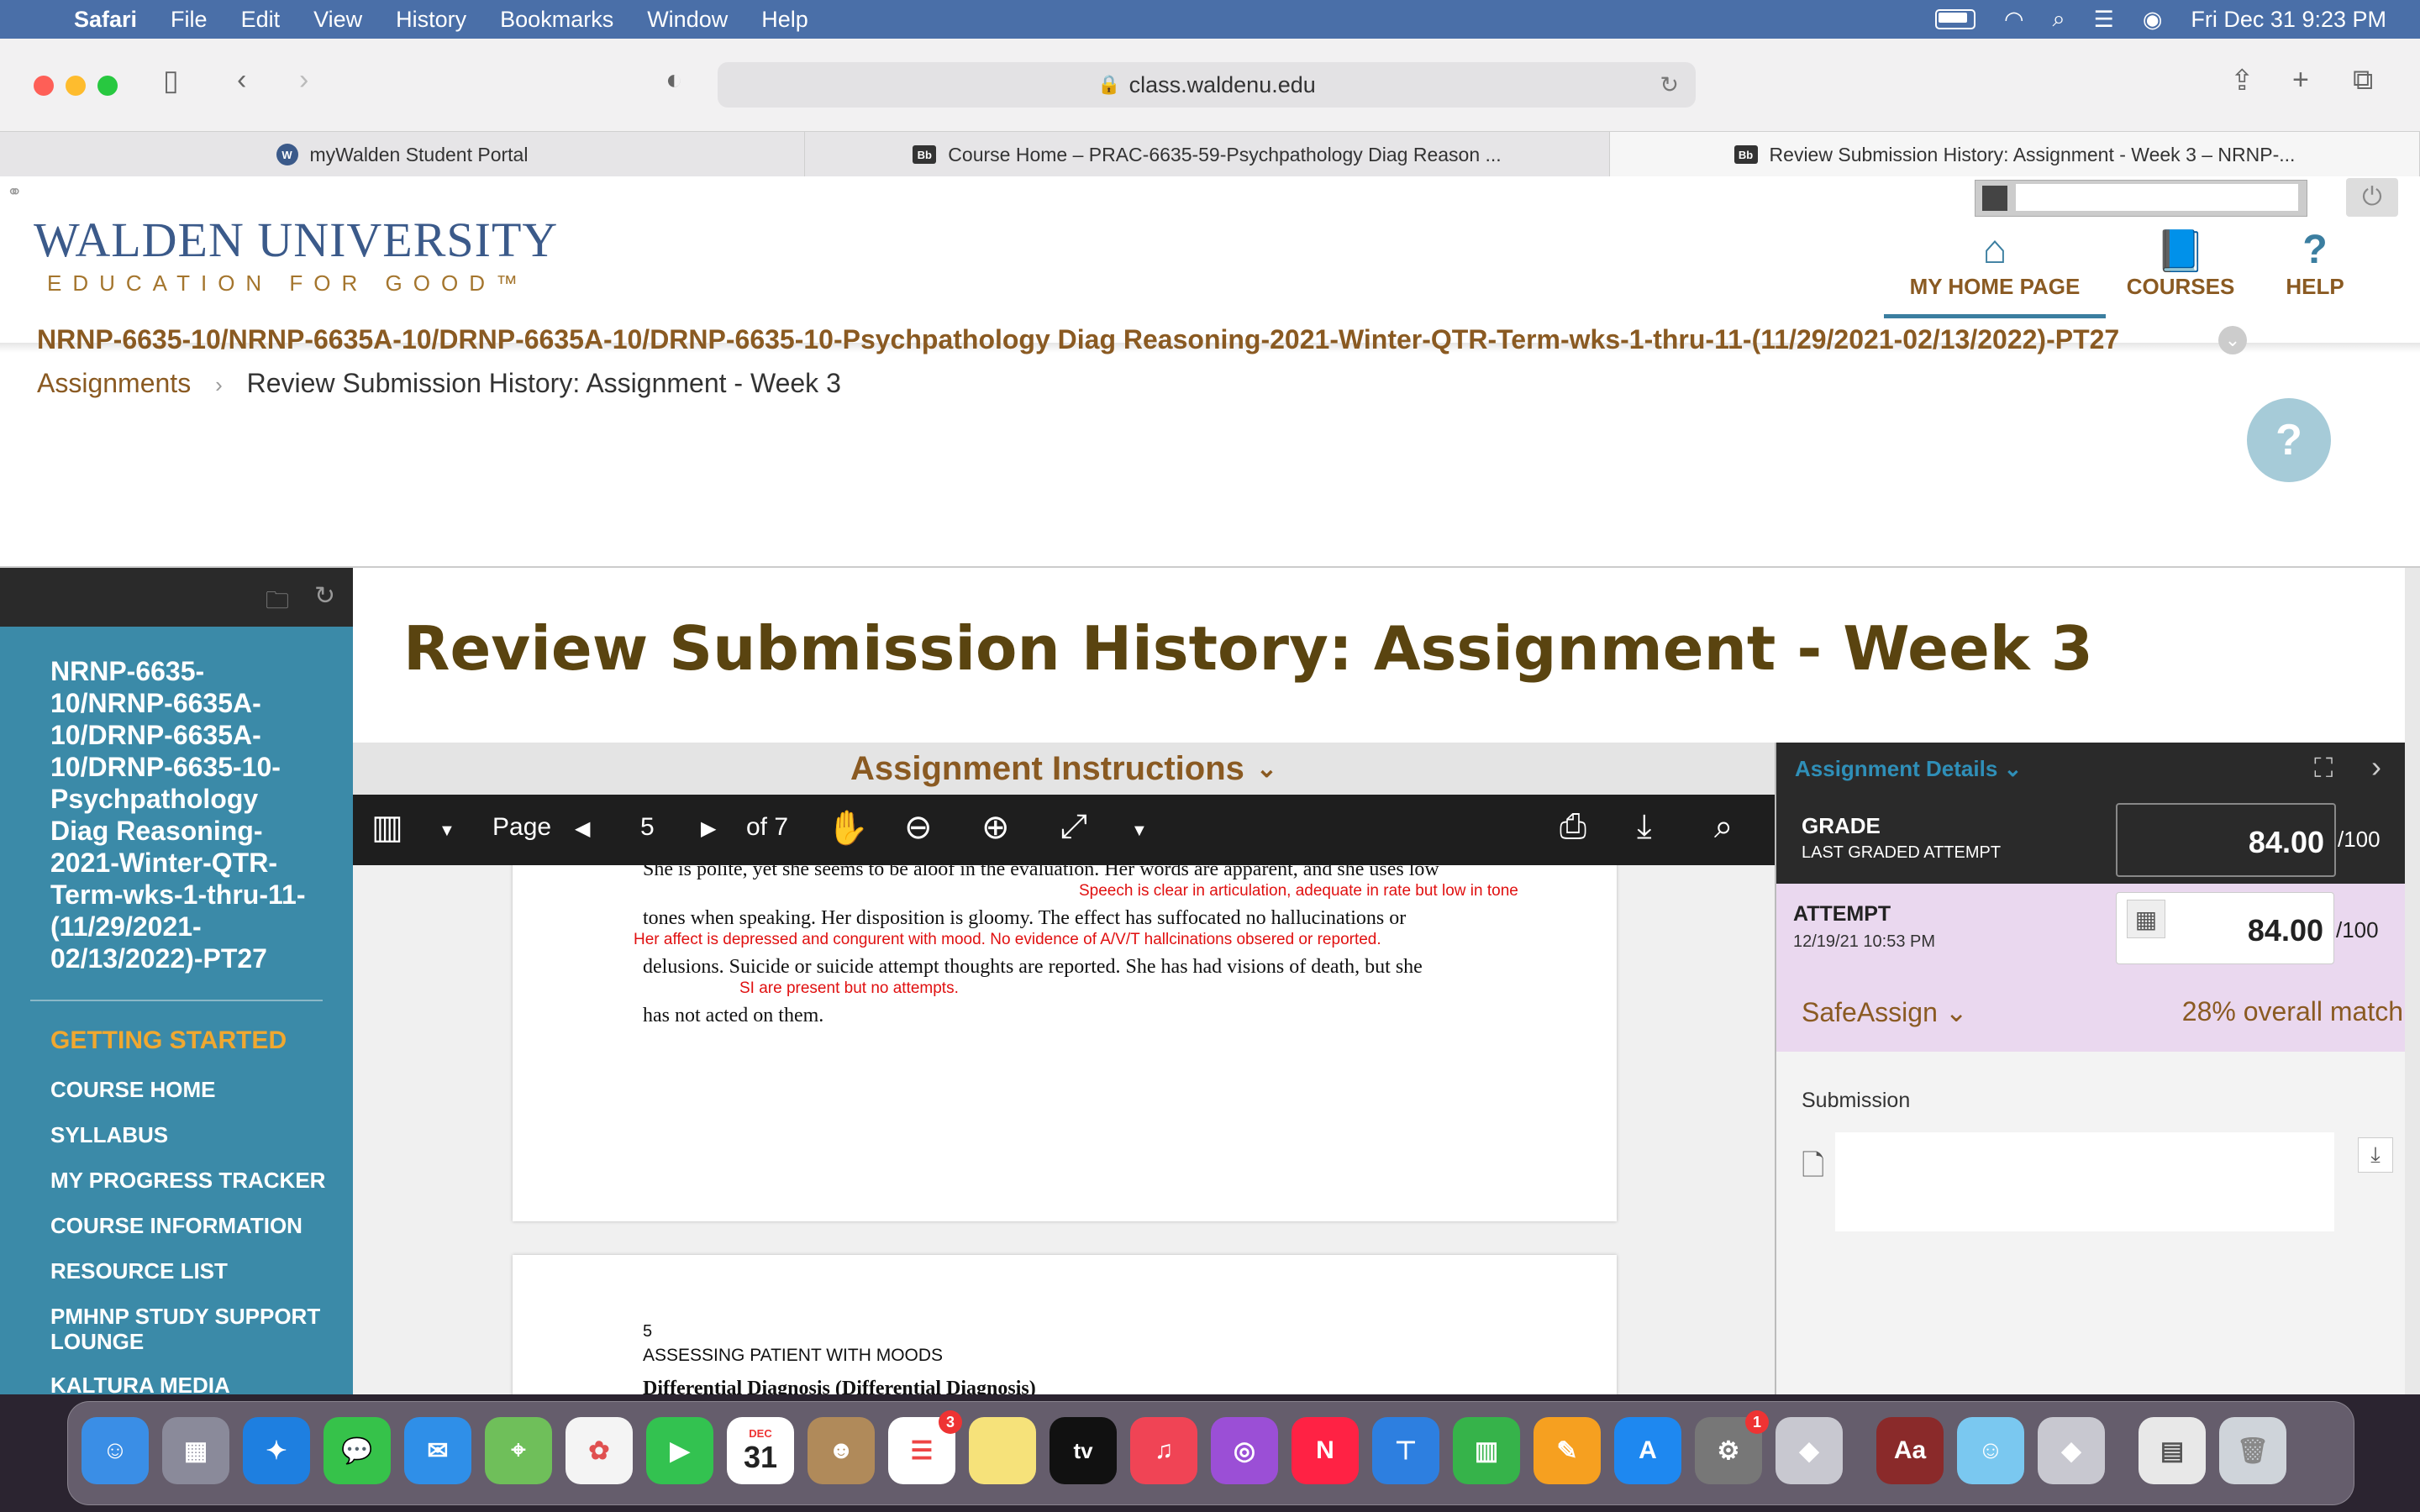 This screenshot has height=1512, width=2420. I want to click on battery-icon, so click(1954, 19).